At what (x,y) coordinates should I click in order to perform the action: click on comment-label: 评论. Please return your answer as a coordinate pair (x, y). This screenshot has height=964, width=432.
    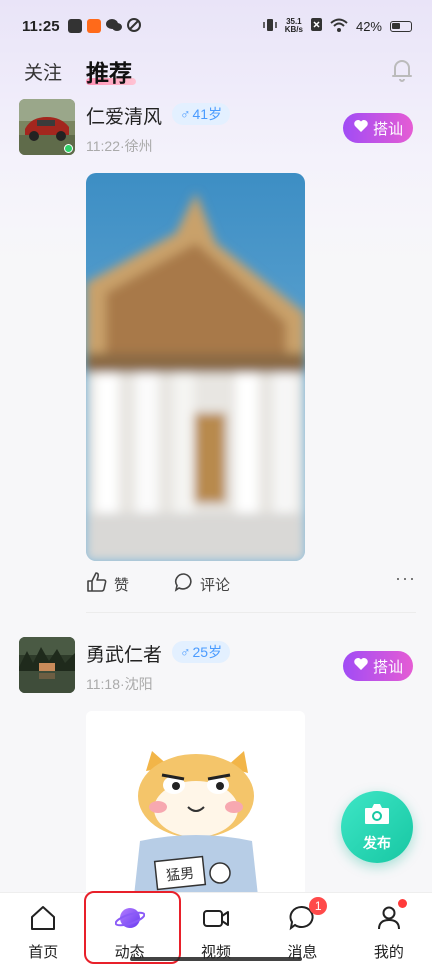
    Looking at the image, I should click on (215, 585).